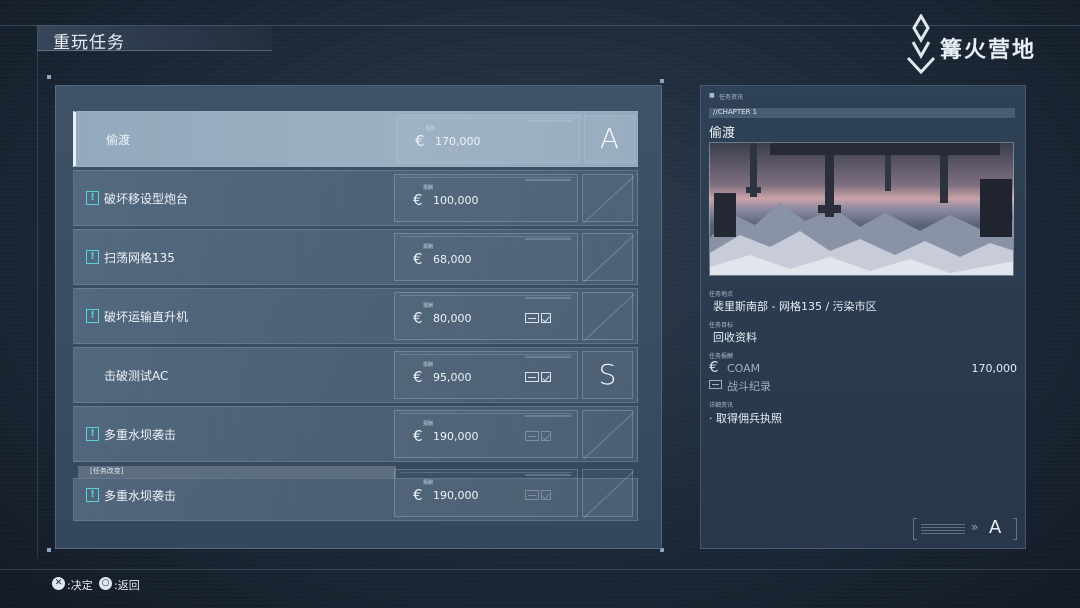 This screenshot has height=608, width=1080. I want to click on reward-box: 报酬 €80,000, so click(486, 316).